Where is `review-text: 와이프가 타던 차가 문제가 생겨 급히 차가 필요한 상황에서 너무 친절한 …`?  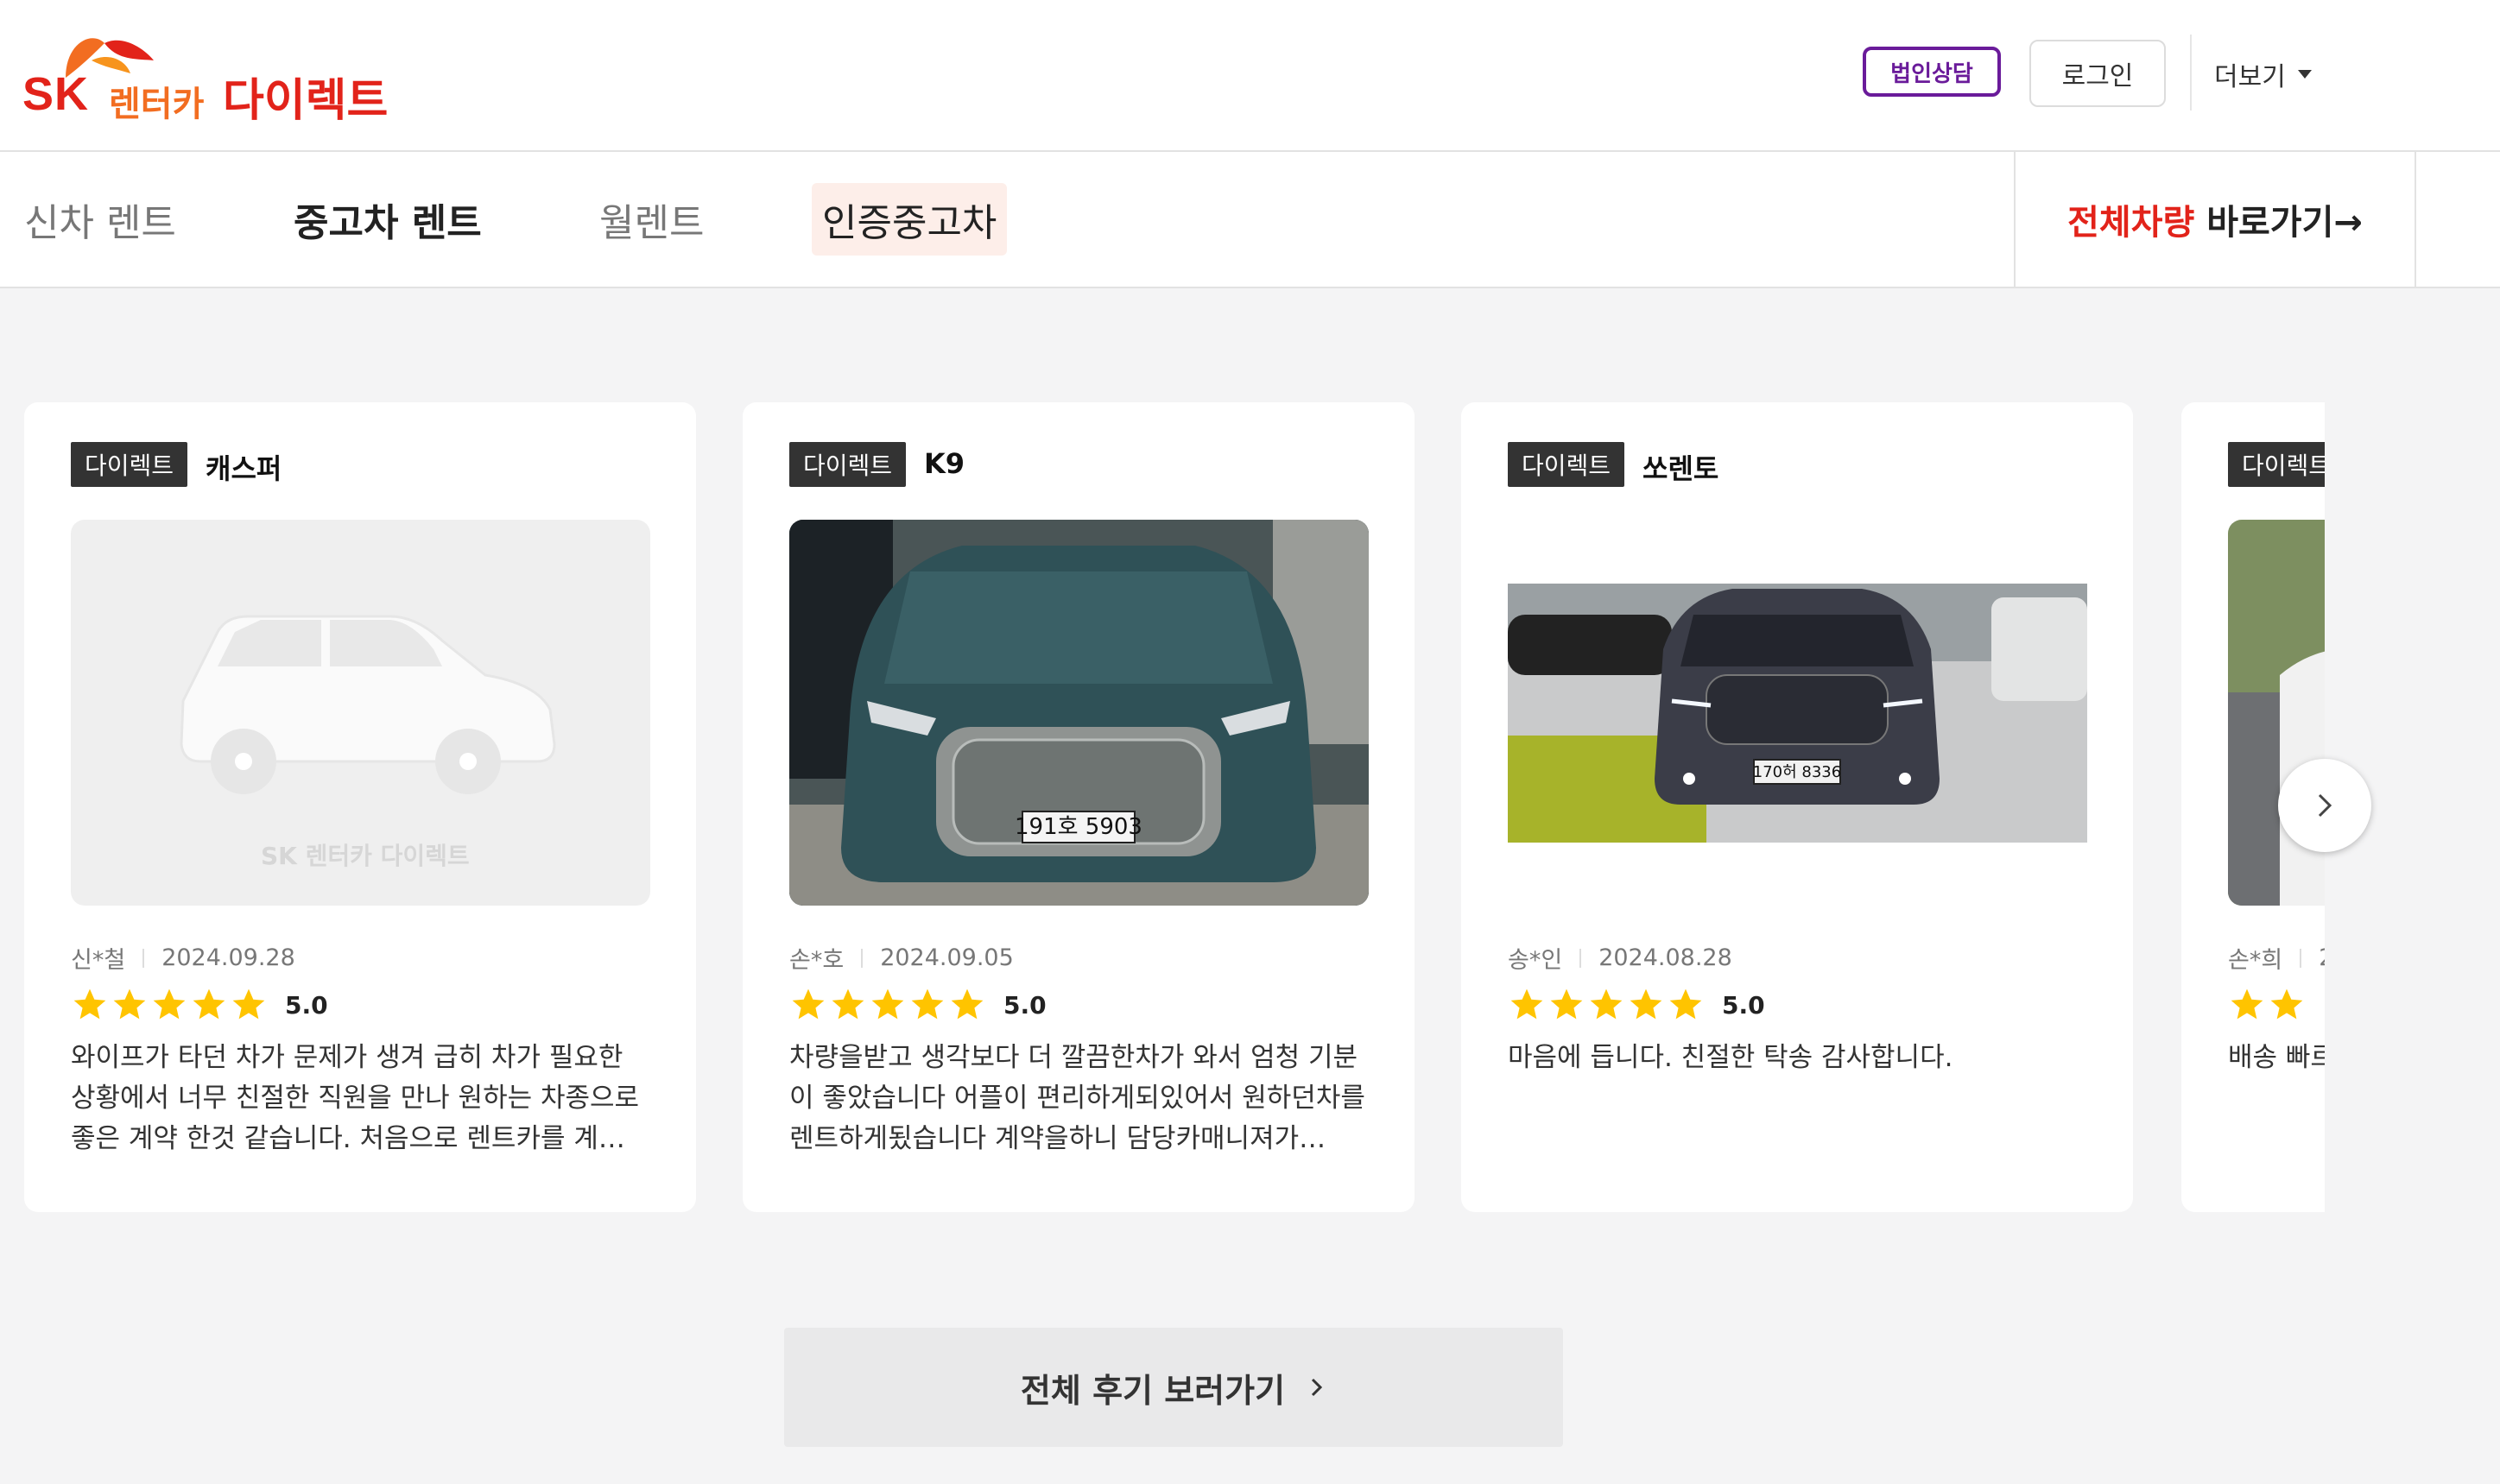 review-text: 와이프가 타던 차가 문제가 생겨 급히 차가 필요한 상황에서 너무 친절한 … is located at coordinates (355, 1098).